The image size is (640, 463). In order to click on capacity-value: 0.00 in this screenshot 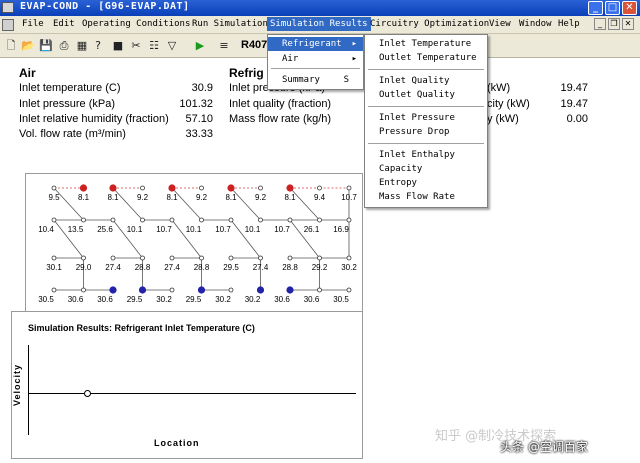, I will do `click(577, 119)`.